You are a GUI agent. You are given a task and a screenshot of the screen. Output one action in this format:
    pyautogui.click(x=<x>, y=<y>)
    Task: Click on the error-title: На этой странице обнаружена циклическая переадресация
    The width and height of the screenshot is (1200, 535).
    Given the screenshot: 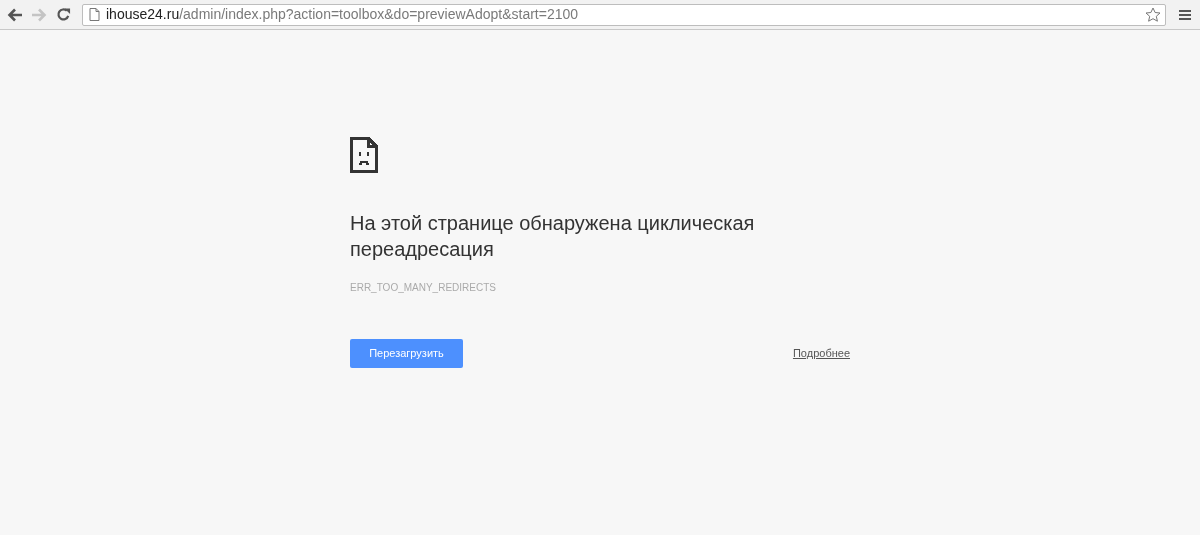 What is the action you would take?
    pyautogui.click(x=553, y=236)
    